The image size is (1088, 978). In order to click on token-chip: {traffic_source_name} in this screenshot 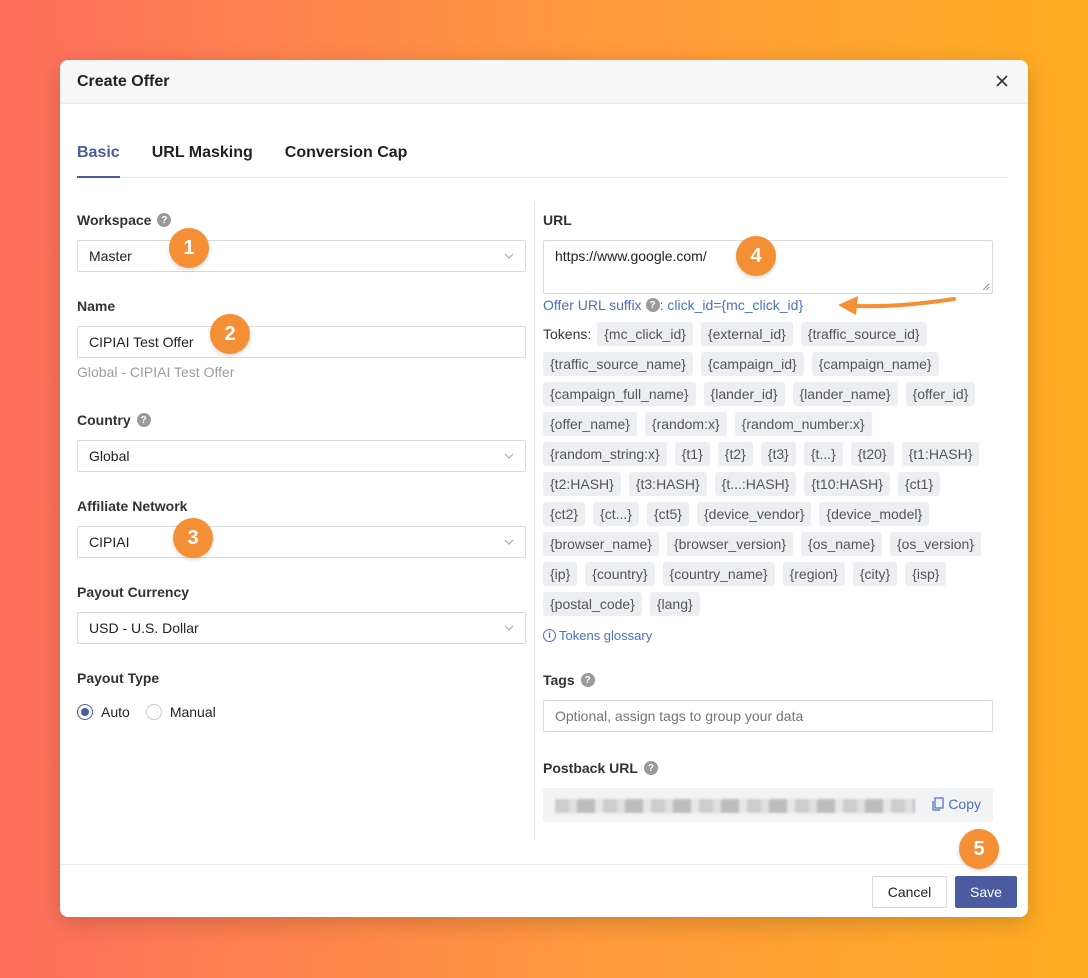, I will do `click(618, 364)`.